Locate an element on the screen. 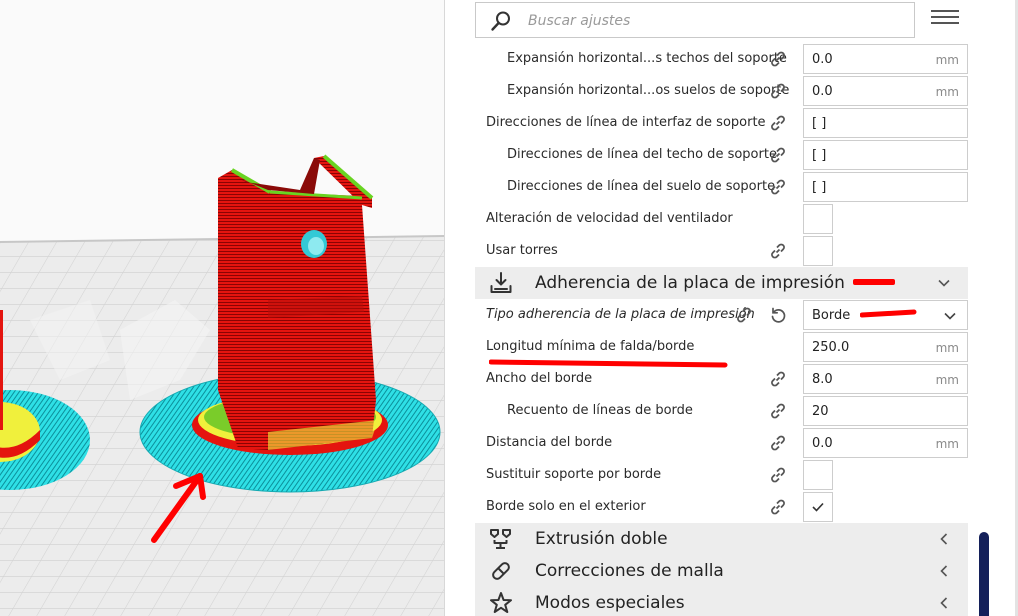 The width and height of the screenshot is (1018, 616). field-value: 20 is located at coordinates (820, 411).